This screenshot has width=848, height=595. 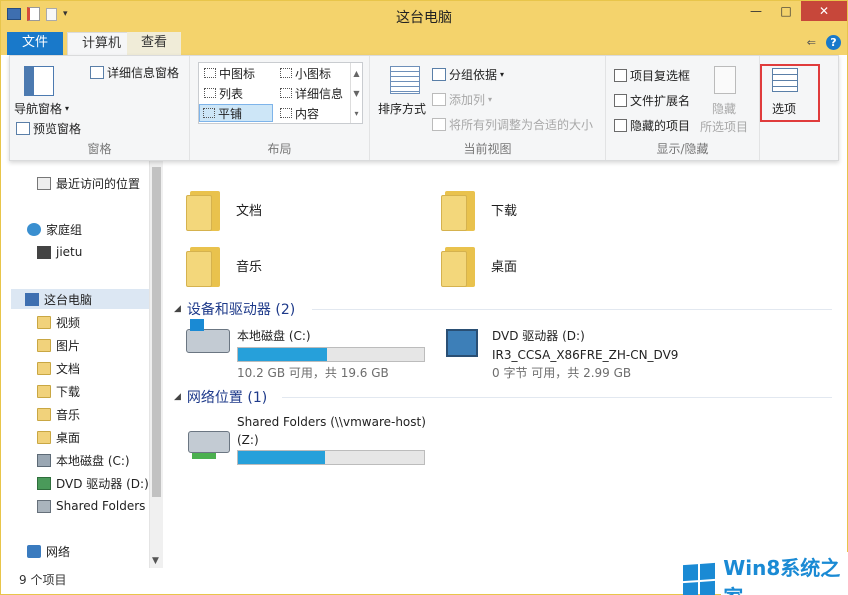 I want to click on layout-label: 内容, so click(x=307, y=113).